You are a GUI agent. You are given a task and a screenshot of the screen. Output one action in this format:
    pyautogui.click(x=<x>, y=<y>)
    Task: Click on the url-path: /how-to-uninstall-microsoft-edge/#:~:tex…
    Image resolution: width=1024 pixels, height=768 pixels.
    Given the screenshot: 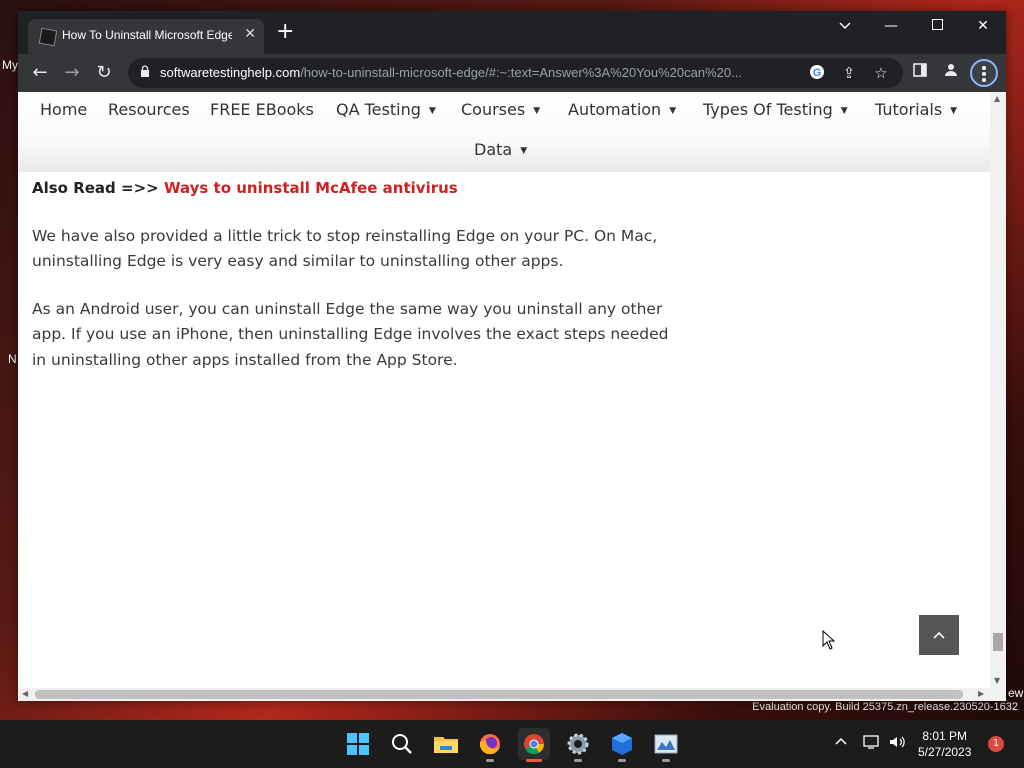 What is the action you would take?
    pyautogui.click(x=521, y=72)
    